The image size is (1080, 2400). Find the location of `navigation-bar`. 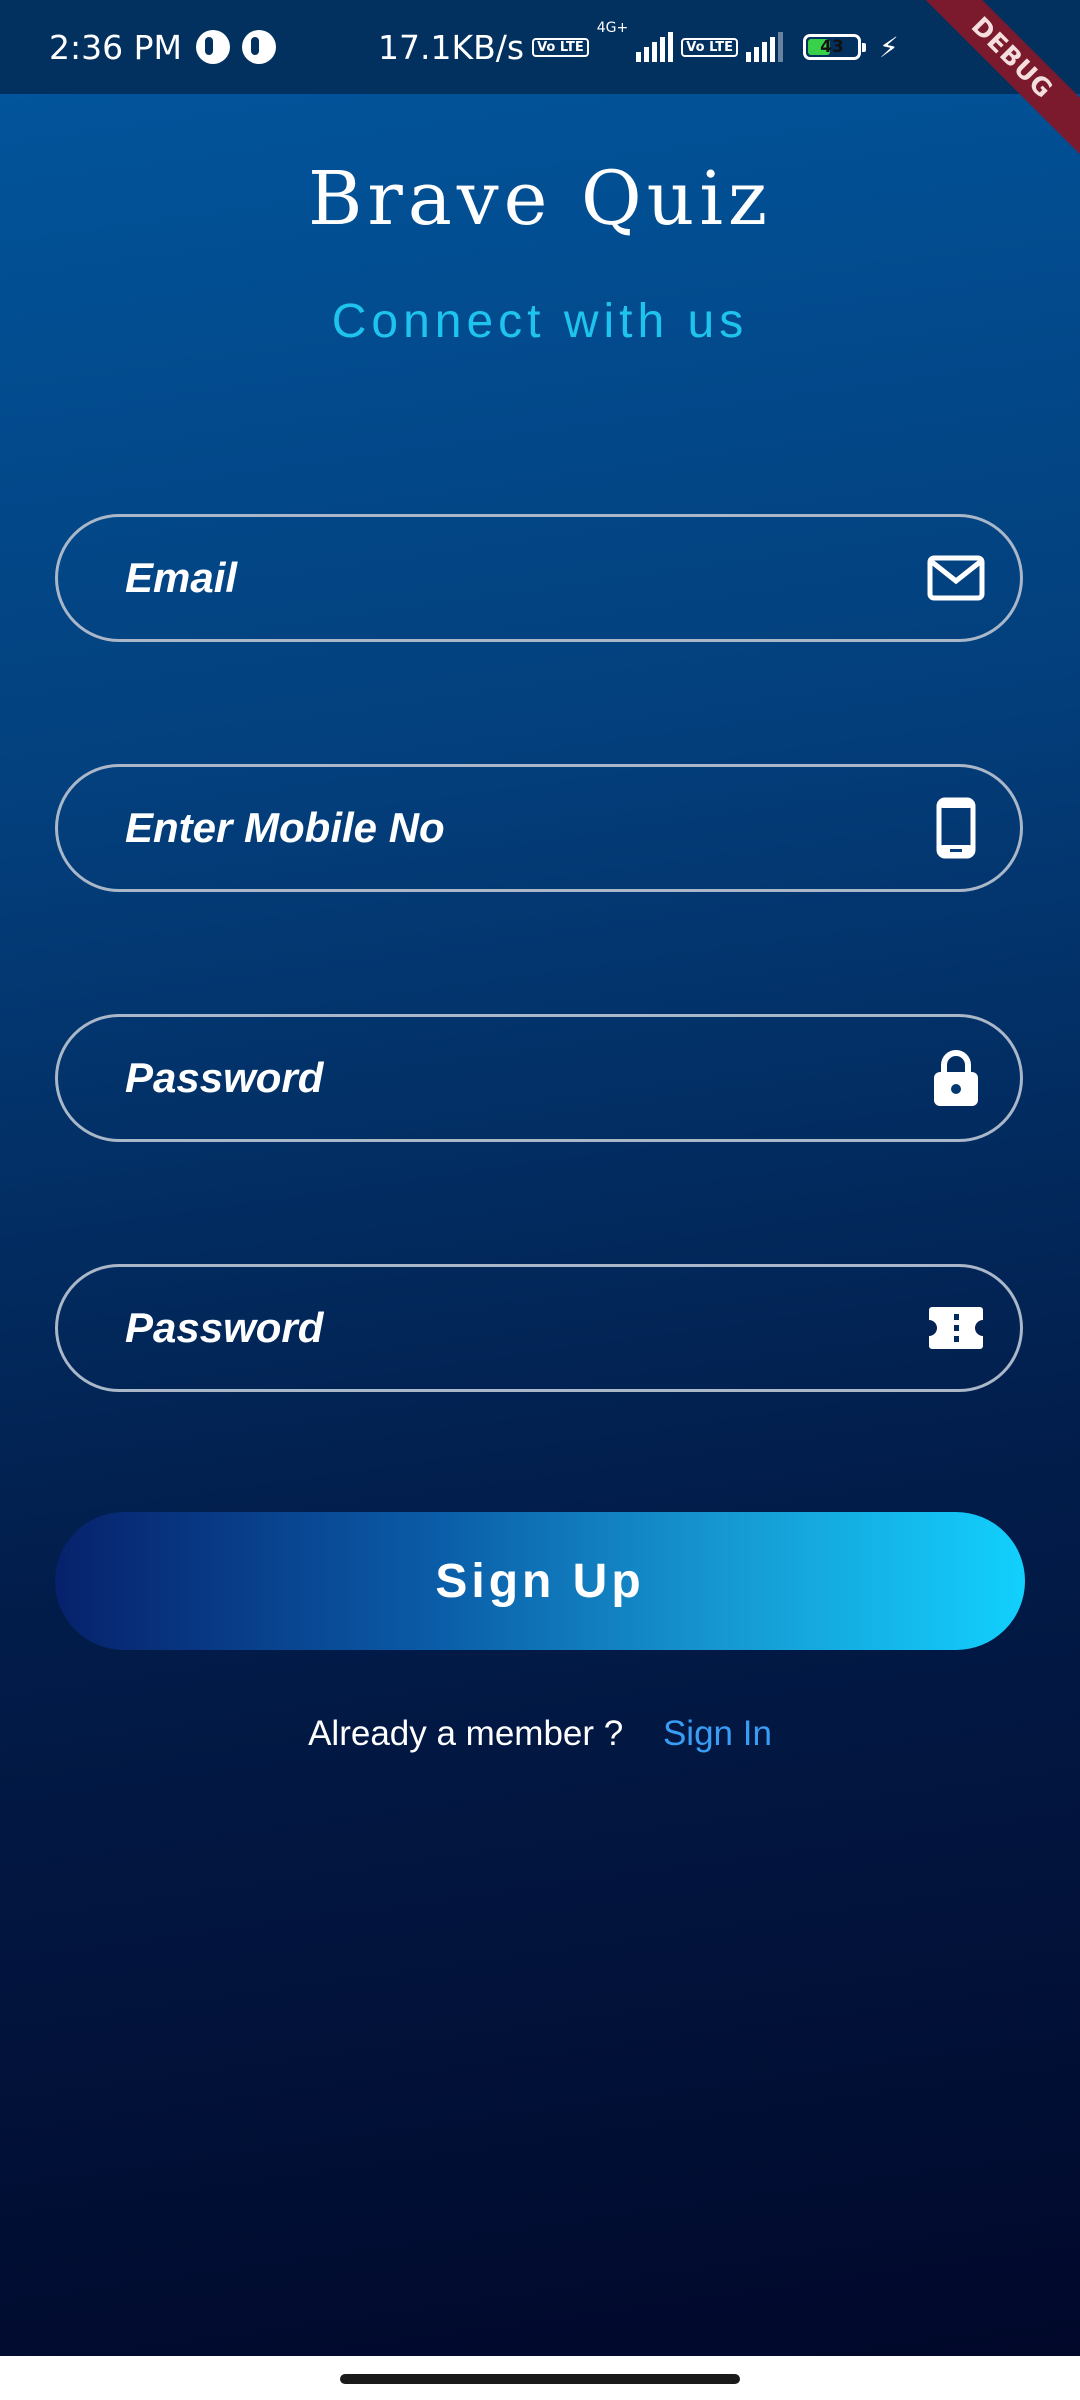

navigation-bar is located at coordinates (540, 2378).